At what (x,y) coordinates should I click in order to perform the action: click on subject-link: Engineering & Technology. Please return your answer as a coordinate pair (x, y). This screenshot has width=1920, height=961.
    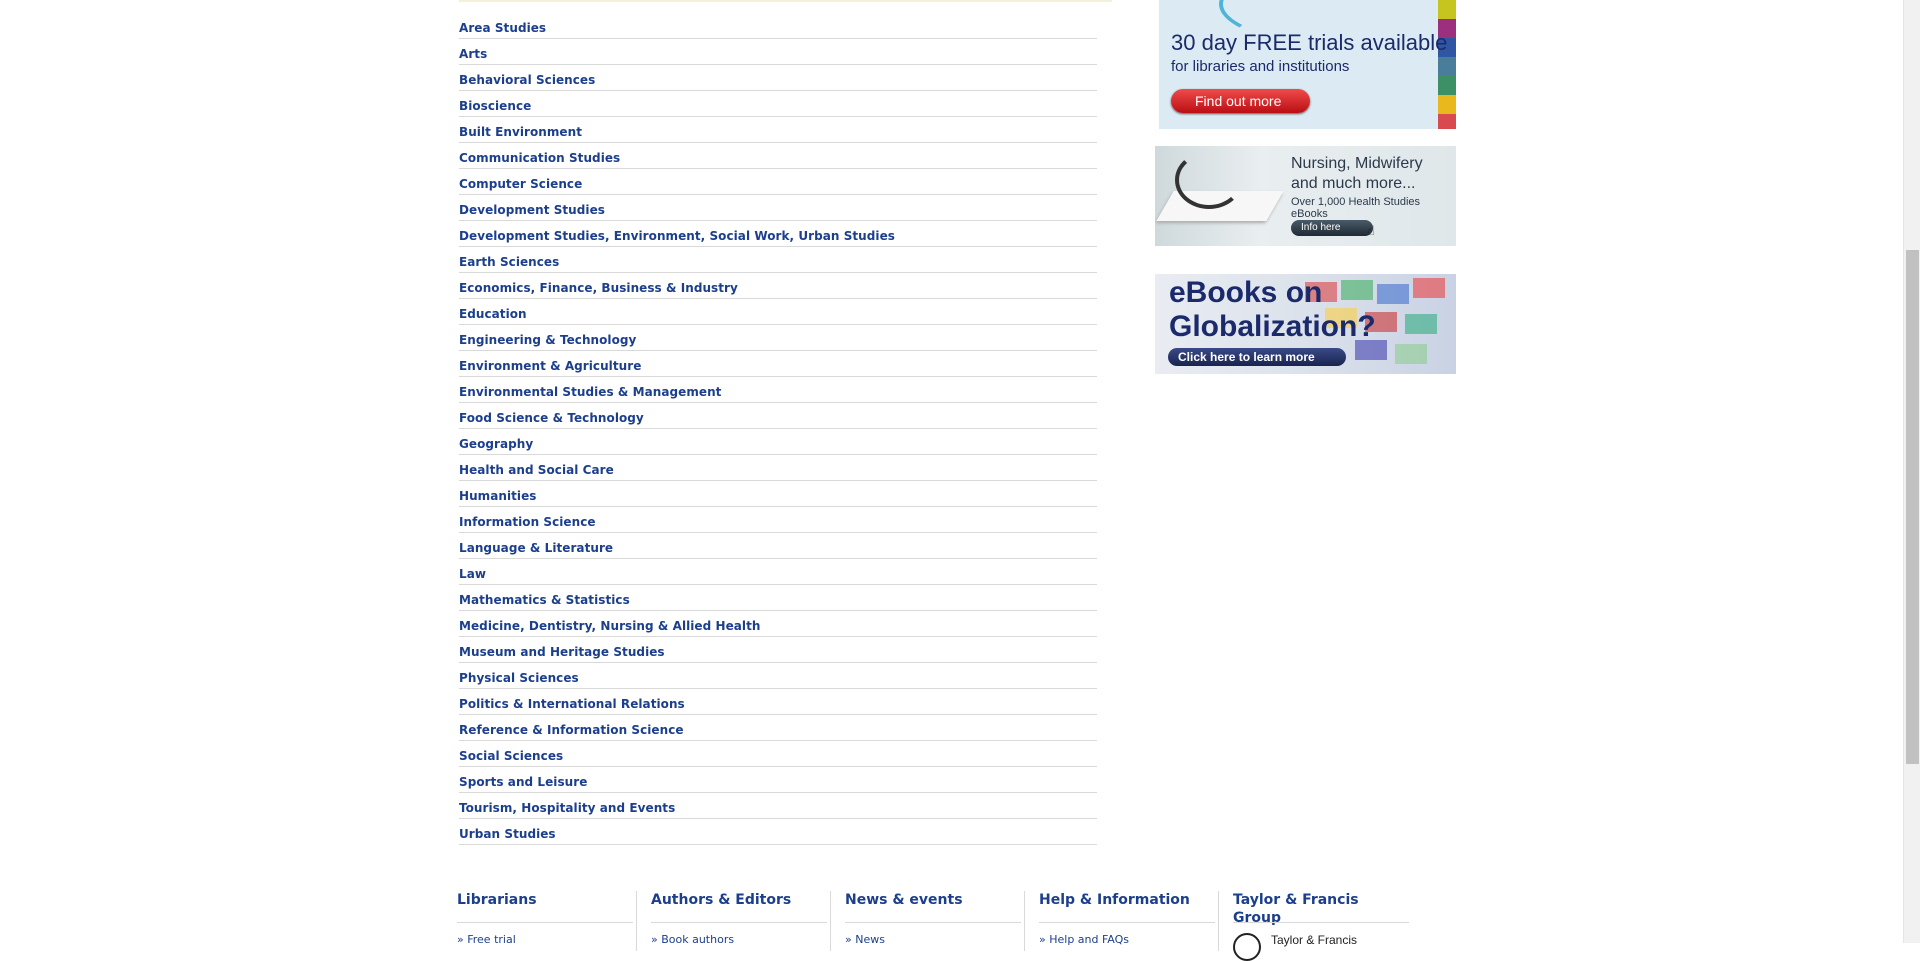
    Looking at the image, I should click on (547, 340).